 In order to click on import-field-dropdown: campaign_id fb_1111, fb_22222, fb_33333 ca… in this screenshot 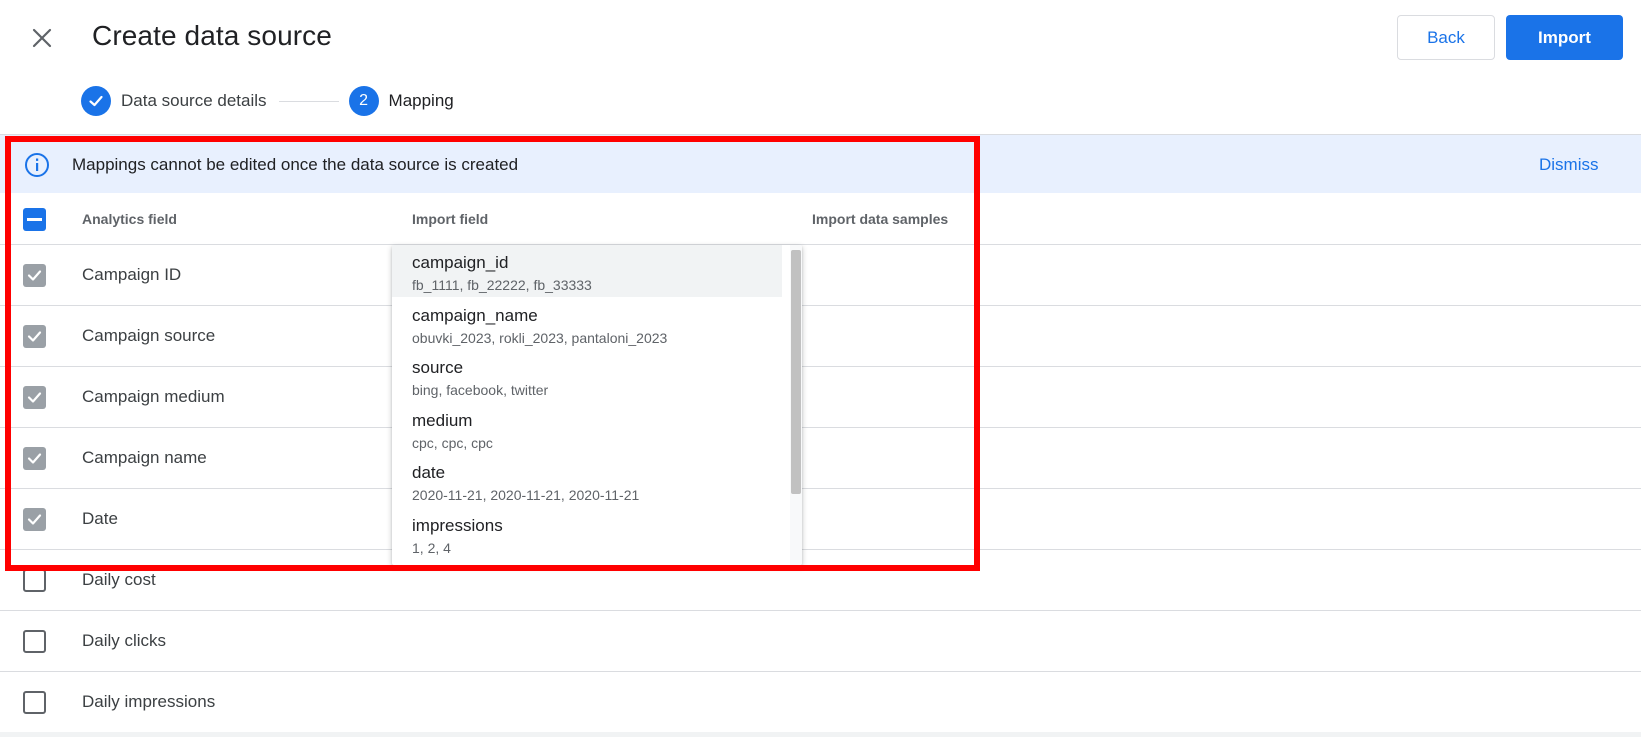, I will do `click(597, 405)`.